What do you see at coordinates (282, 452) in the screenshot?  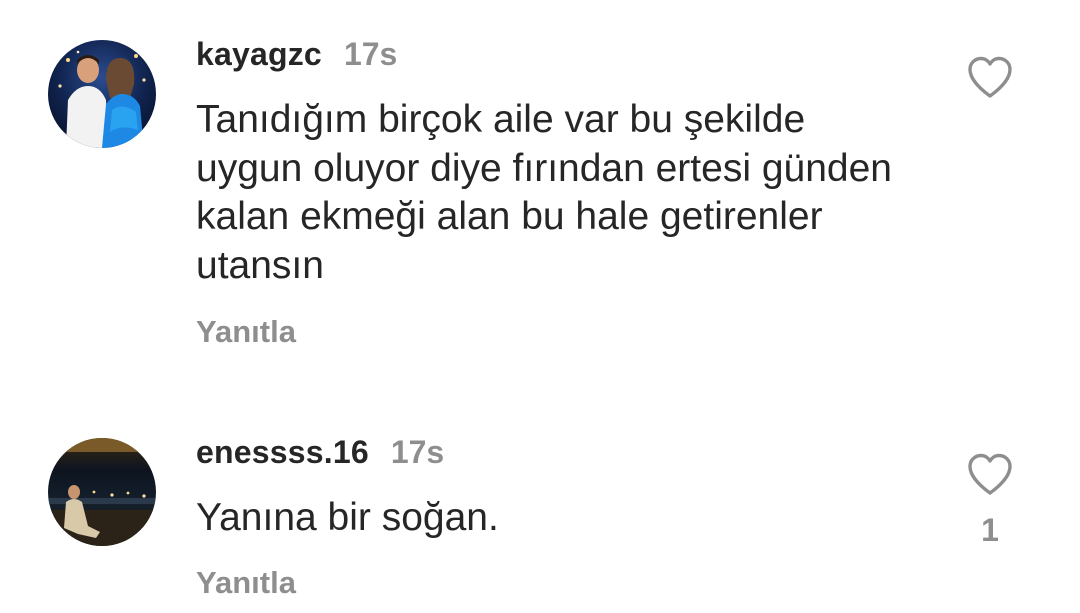 I see `username: enessss.16` at bounding box center [282, 452].